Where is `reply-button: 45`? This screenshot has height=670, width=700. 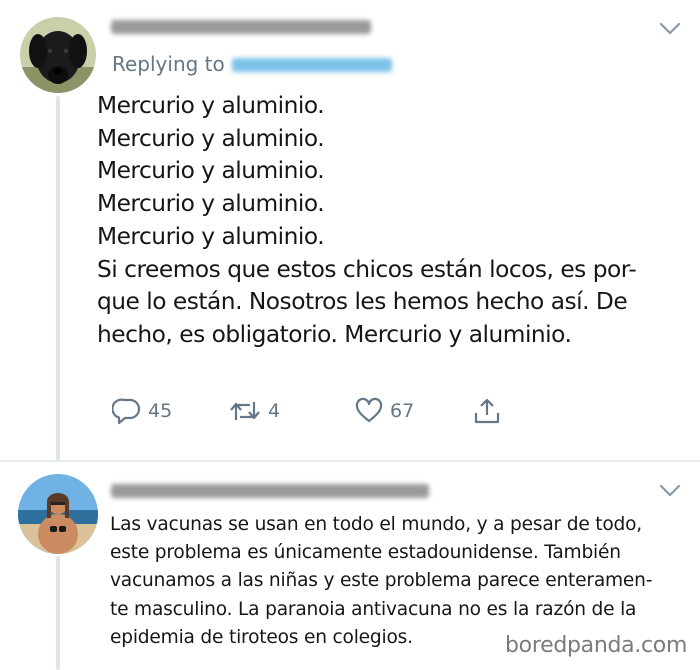
reply-button: 45 is located at coordinates (142, 411).